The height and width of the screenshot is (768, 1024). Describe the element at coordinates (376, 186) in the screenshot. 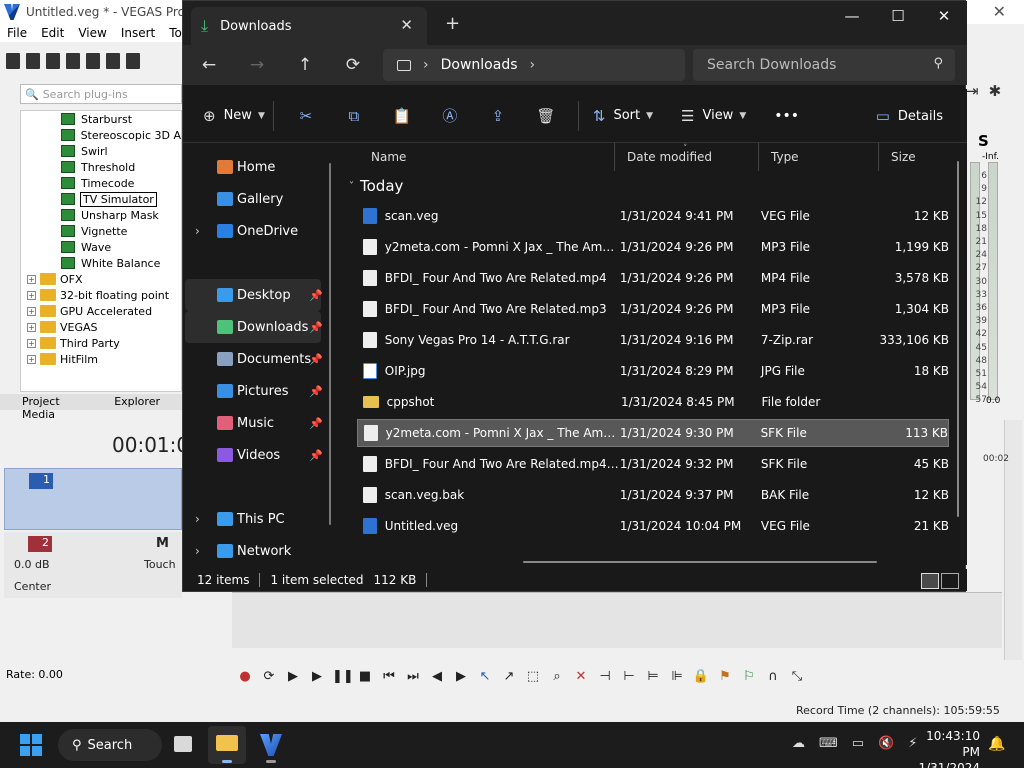

I see `group-header-today: ˅ Today` at that location.